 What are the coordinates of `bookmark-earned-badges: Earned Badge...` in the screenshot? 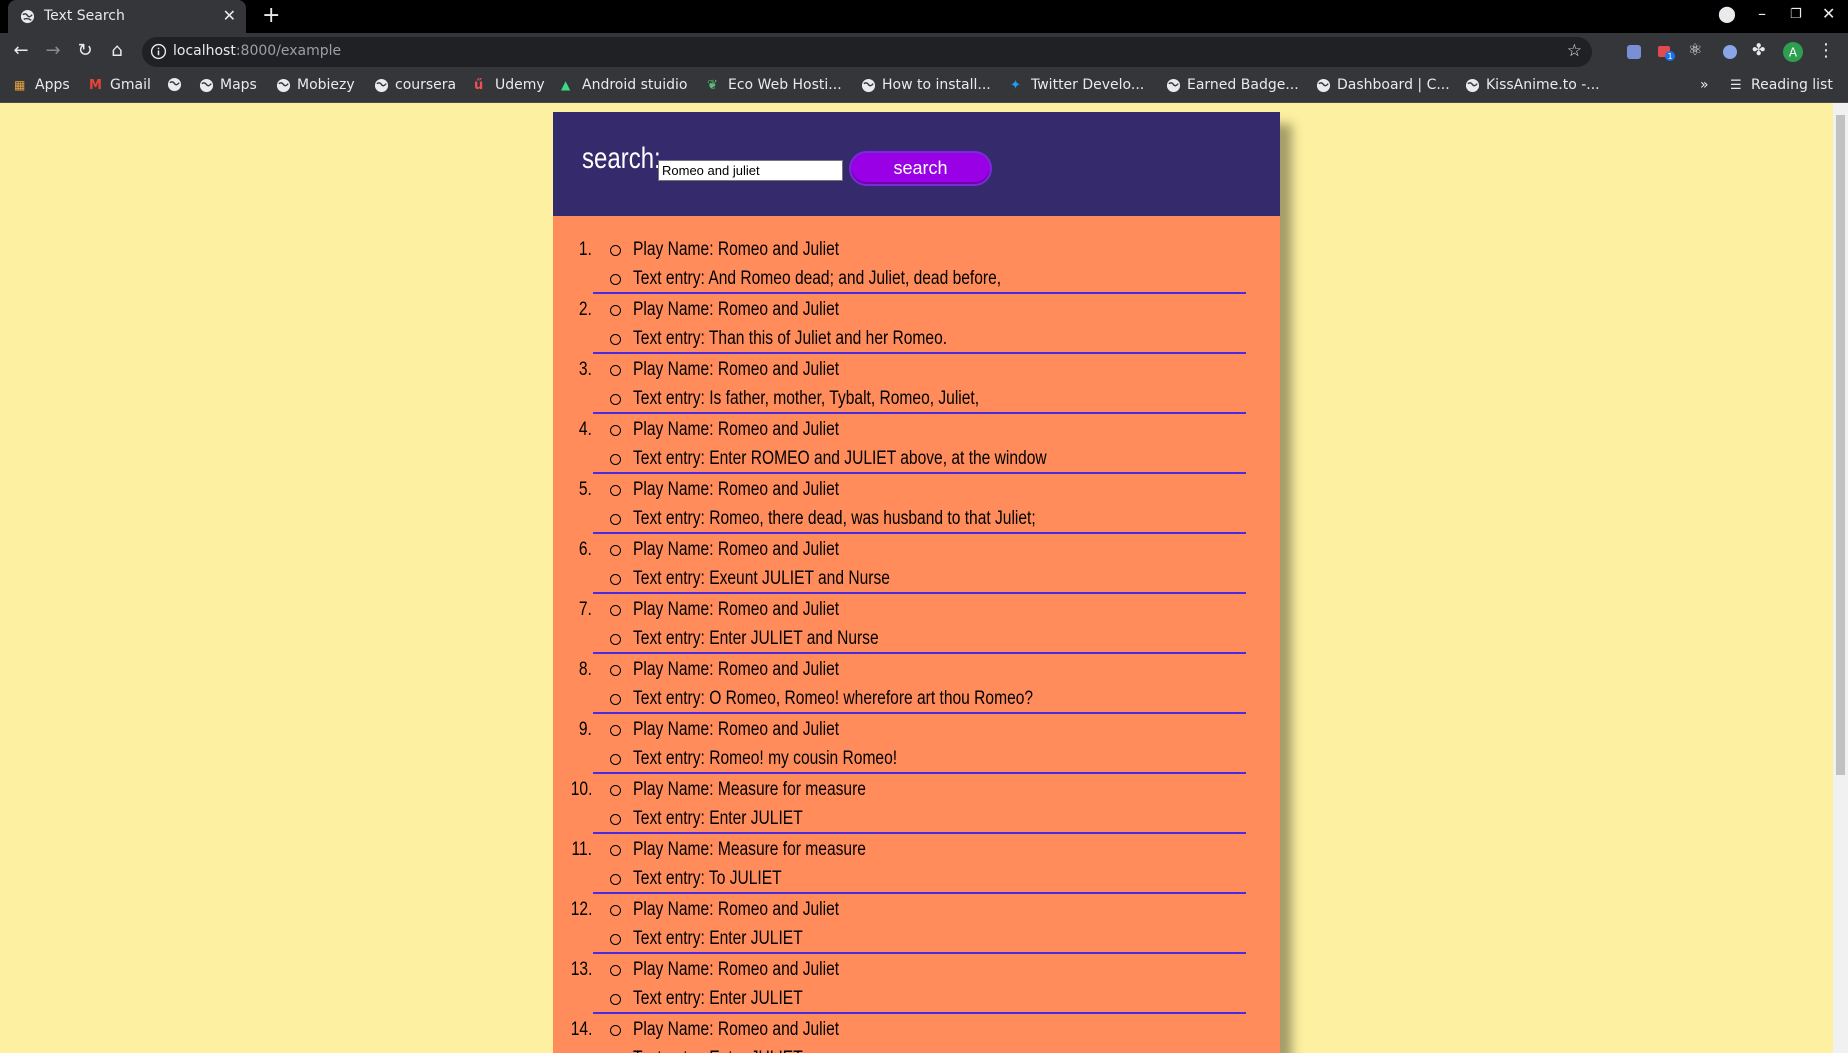 It's located at (1232, 85).